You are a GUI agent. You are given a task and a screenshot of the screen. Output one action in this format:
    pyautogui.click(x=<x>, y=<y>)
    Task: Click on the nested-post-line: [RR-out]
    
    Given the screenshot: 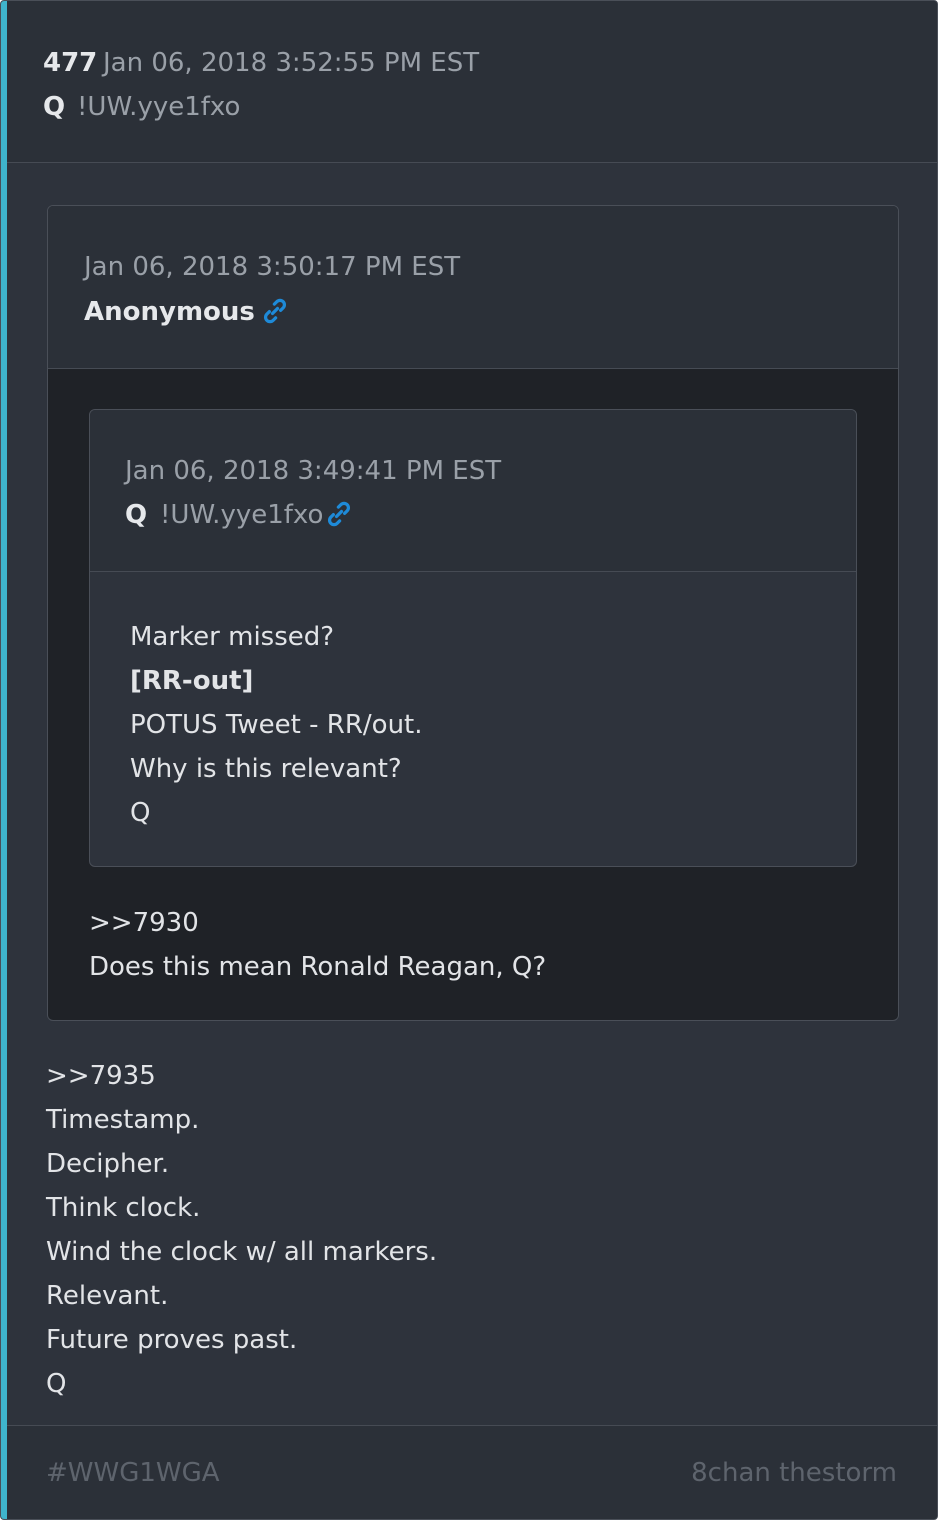 What is the action you would take?
    pyautogui.click(x=192, y=681)
    